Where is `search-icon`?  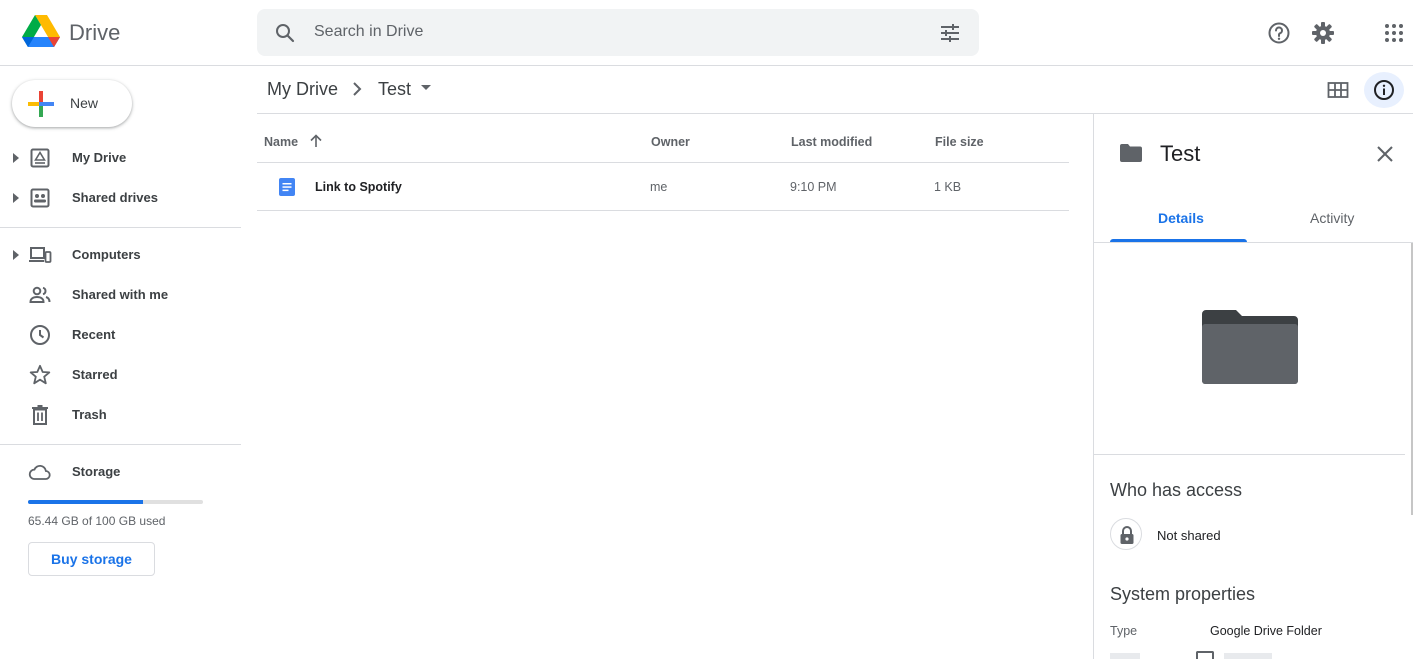 search-icon is located at coordinates (285, 33).